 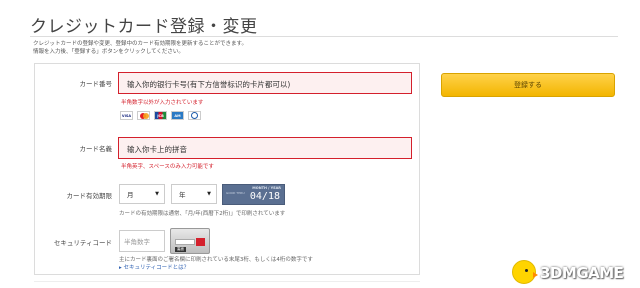 I want to click on submit-button: 登録する, so click(x=528, y=85).